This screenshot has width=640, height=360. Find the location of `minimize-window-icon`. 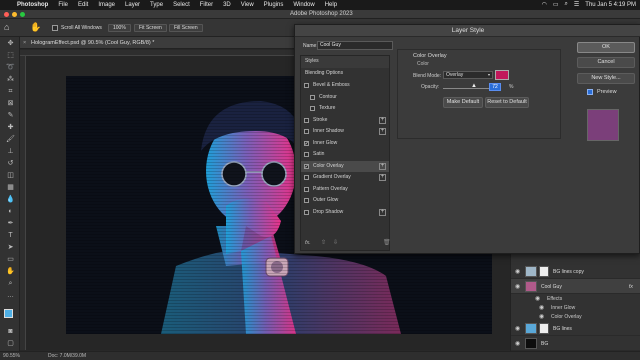

minimize-window-icon is located at coordinates (14, 14).